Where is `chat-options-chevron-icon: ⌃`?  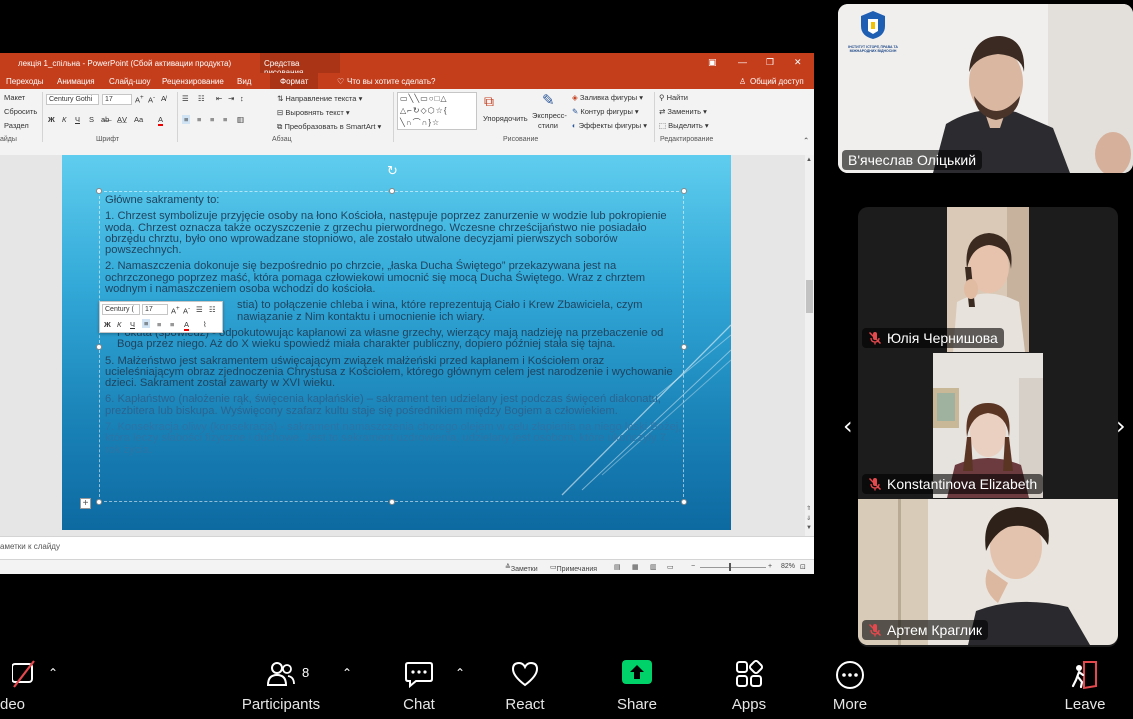
chat-options-chevron-icon: ⌃ is located at coordinates (460, 673).